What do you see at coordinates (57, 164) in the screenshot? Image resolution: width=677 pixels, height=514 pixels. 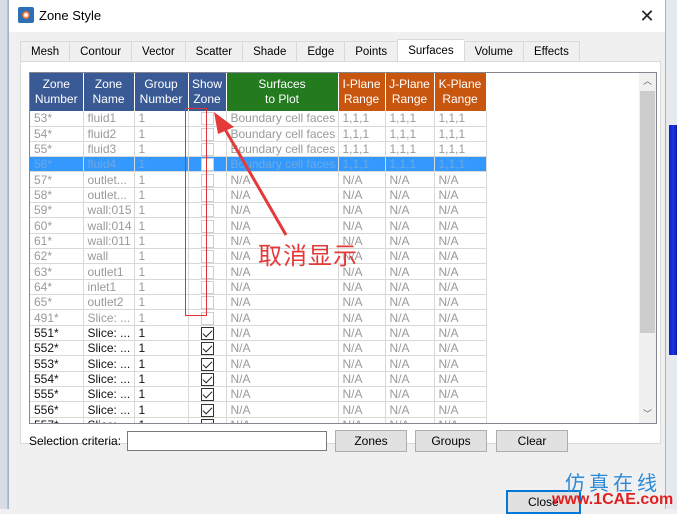 I see `cell-zone-number: 56*` at bounding box center [57, 164].